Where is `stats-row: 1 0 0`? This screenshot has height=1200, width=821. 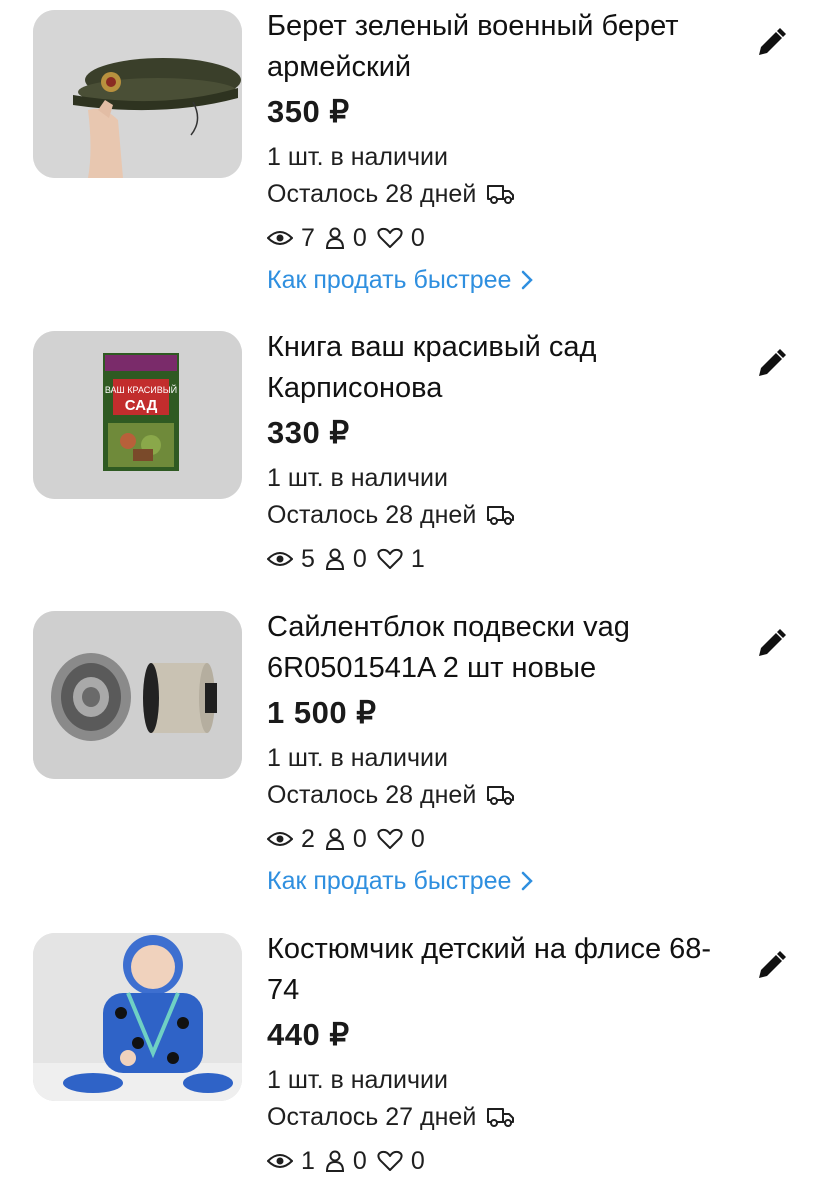 stats-row: 1 0 0 is located at coordinates (502, 1161).